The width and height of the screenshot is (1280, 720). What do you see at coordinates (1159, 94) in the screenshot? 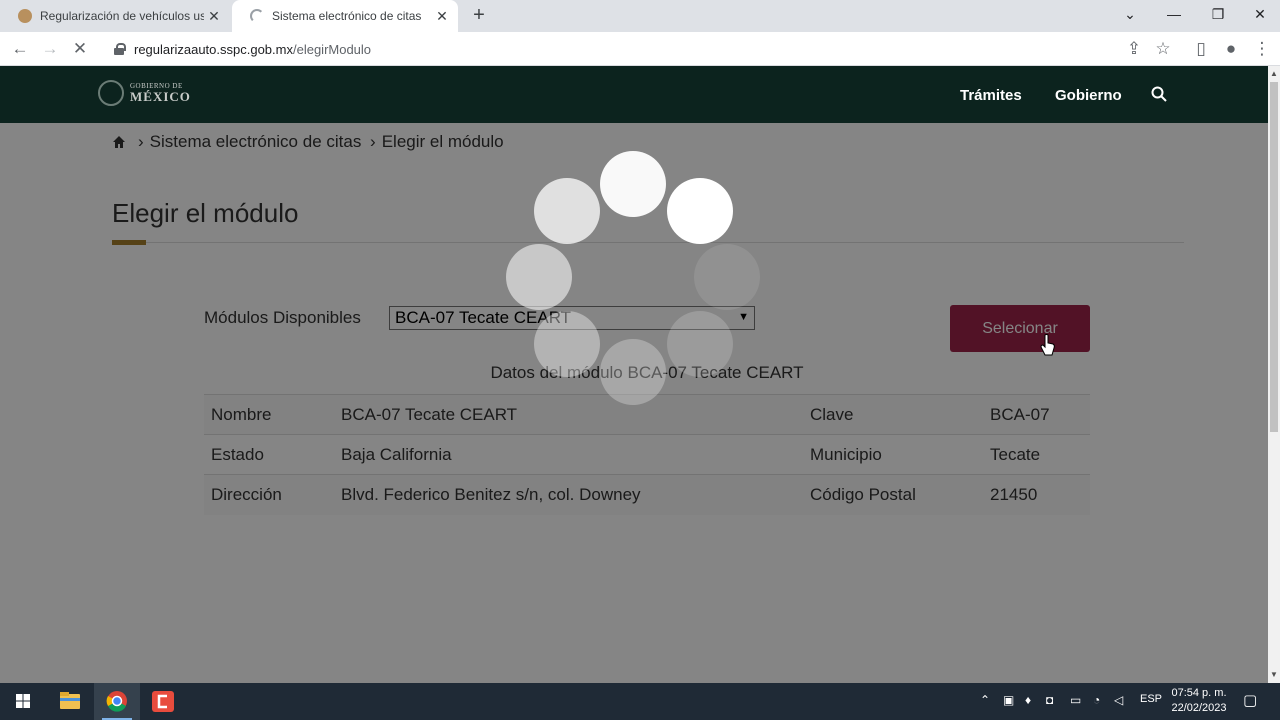
I see `search-icon` at bounding box center [1159, 94].